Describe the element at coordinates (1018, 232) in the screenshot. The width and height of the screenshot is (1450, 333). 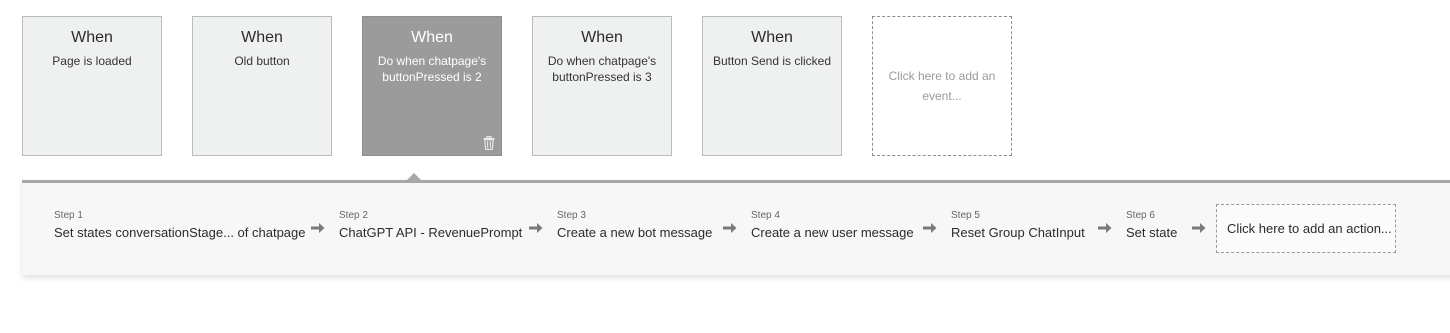
I see `step-name: Reset Group ChatInput` at that location.